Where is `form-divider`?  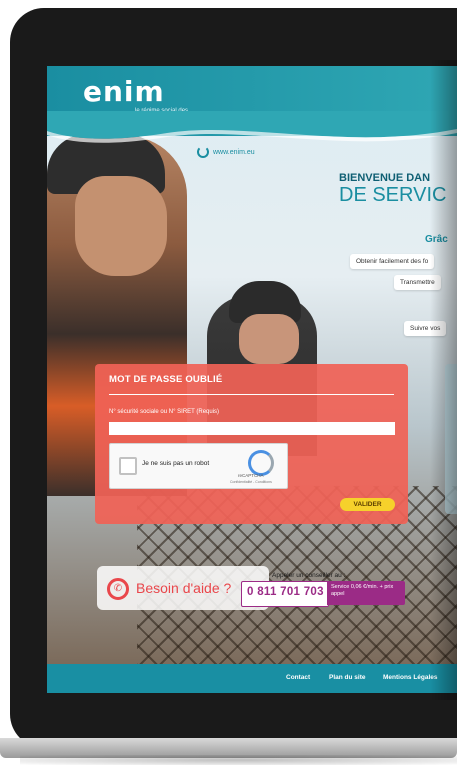 form-divider is located at coordinates (251, 394).